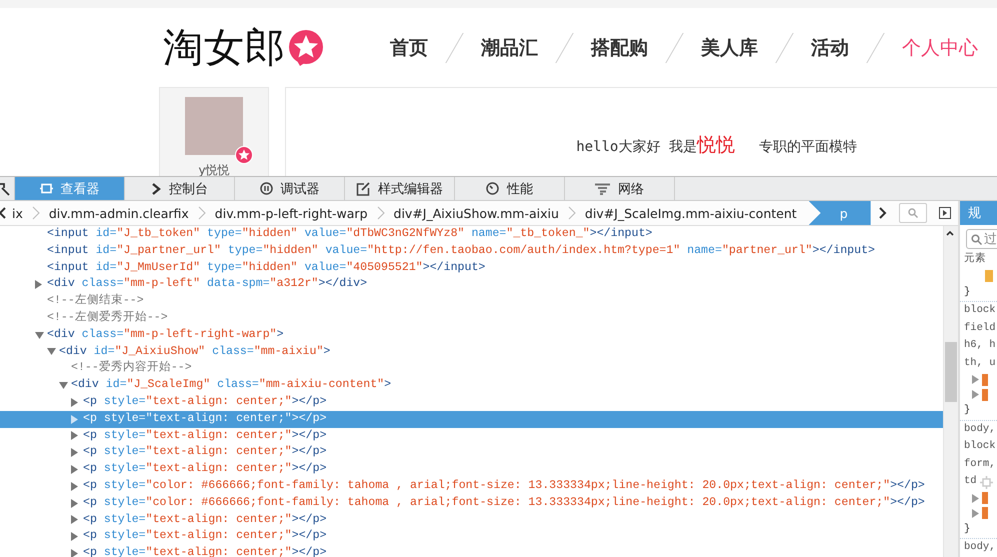  I want to click on rule-selector: field, so click(980, 328).